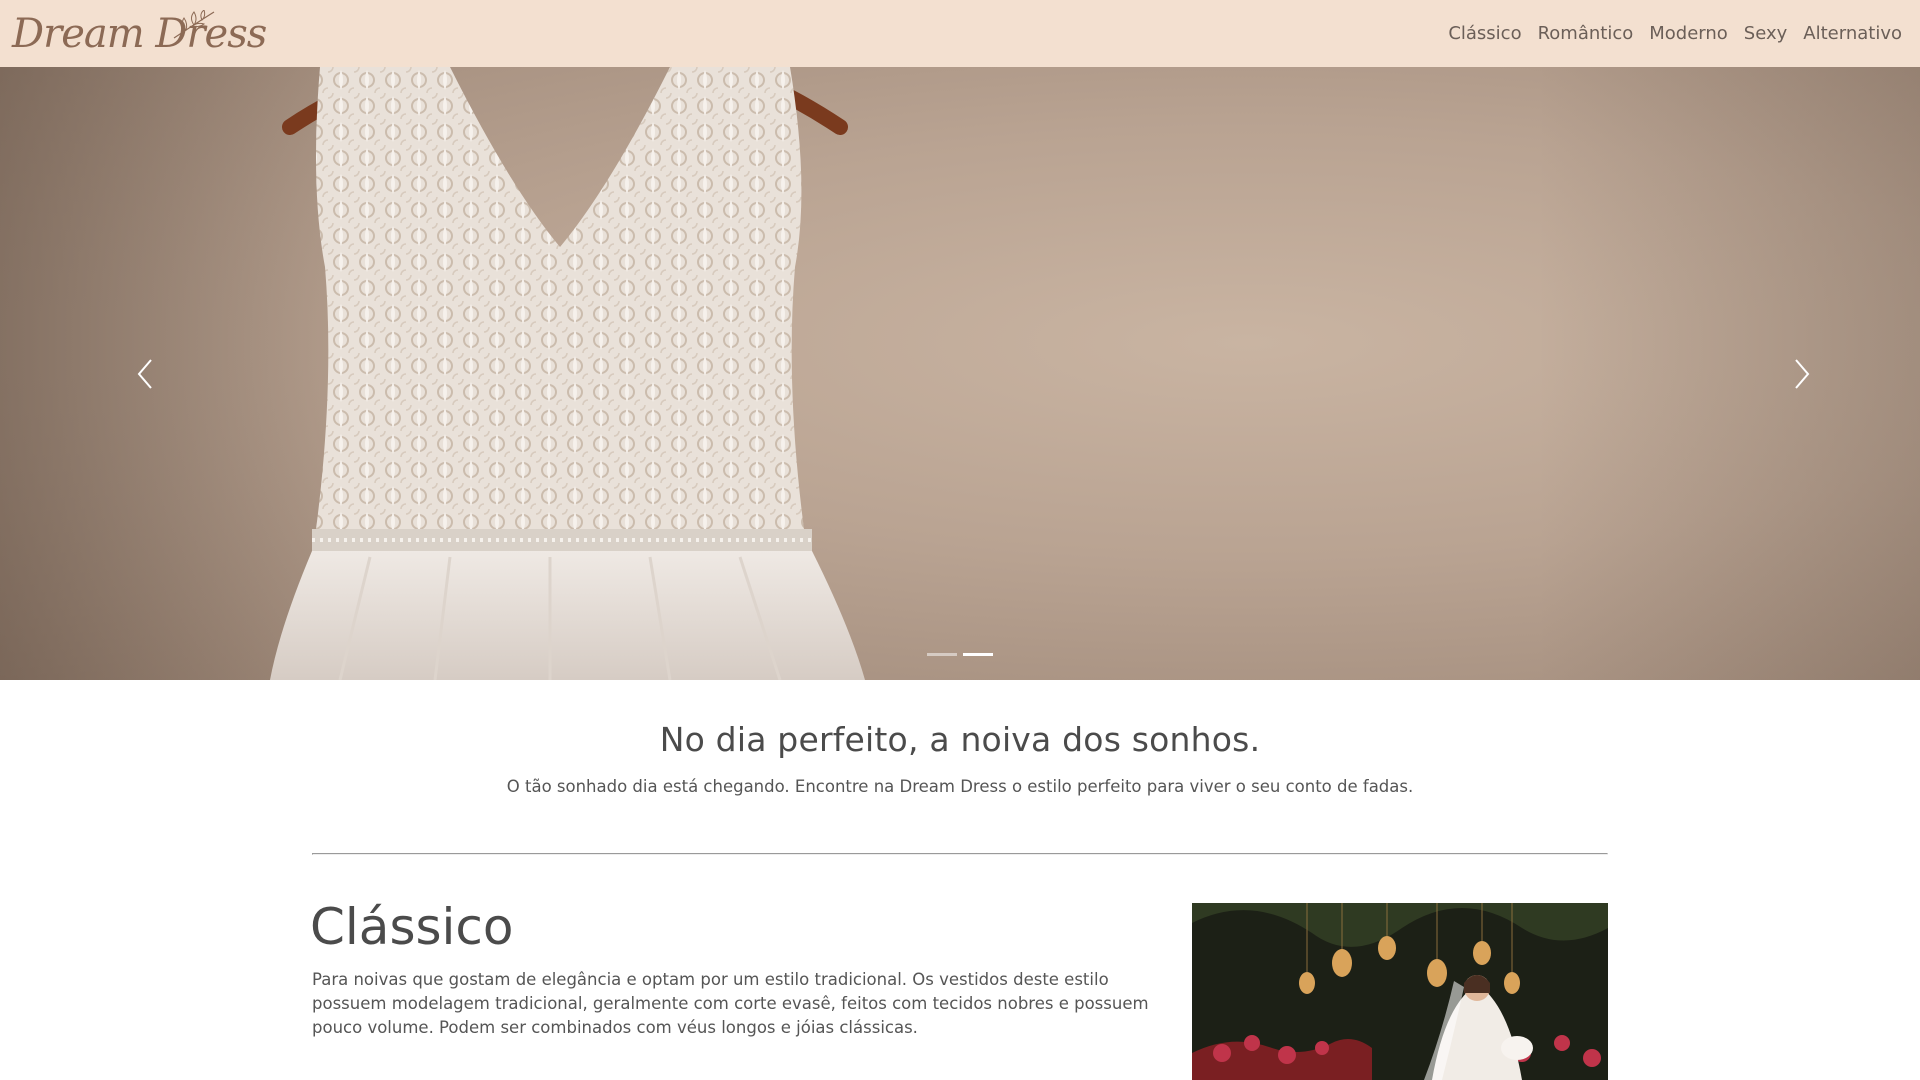 The height and width of the screenshot is (1080, 1920). I want to click on chevron-right-icon, so click(1802, 373).